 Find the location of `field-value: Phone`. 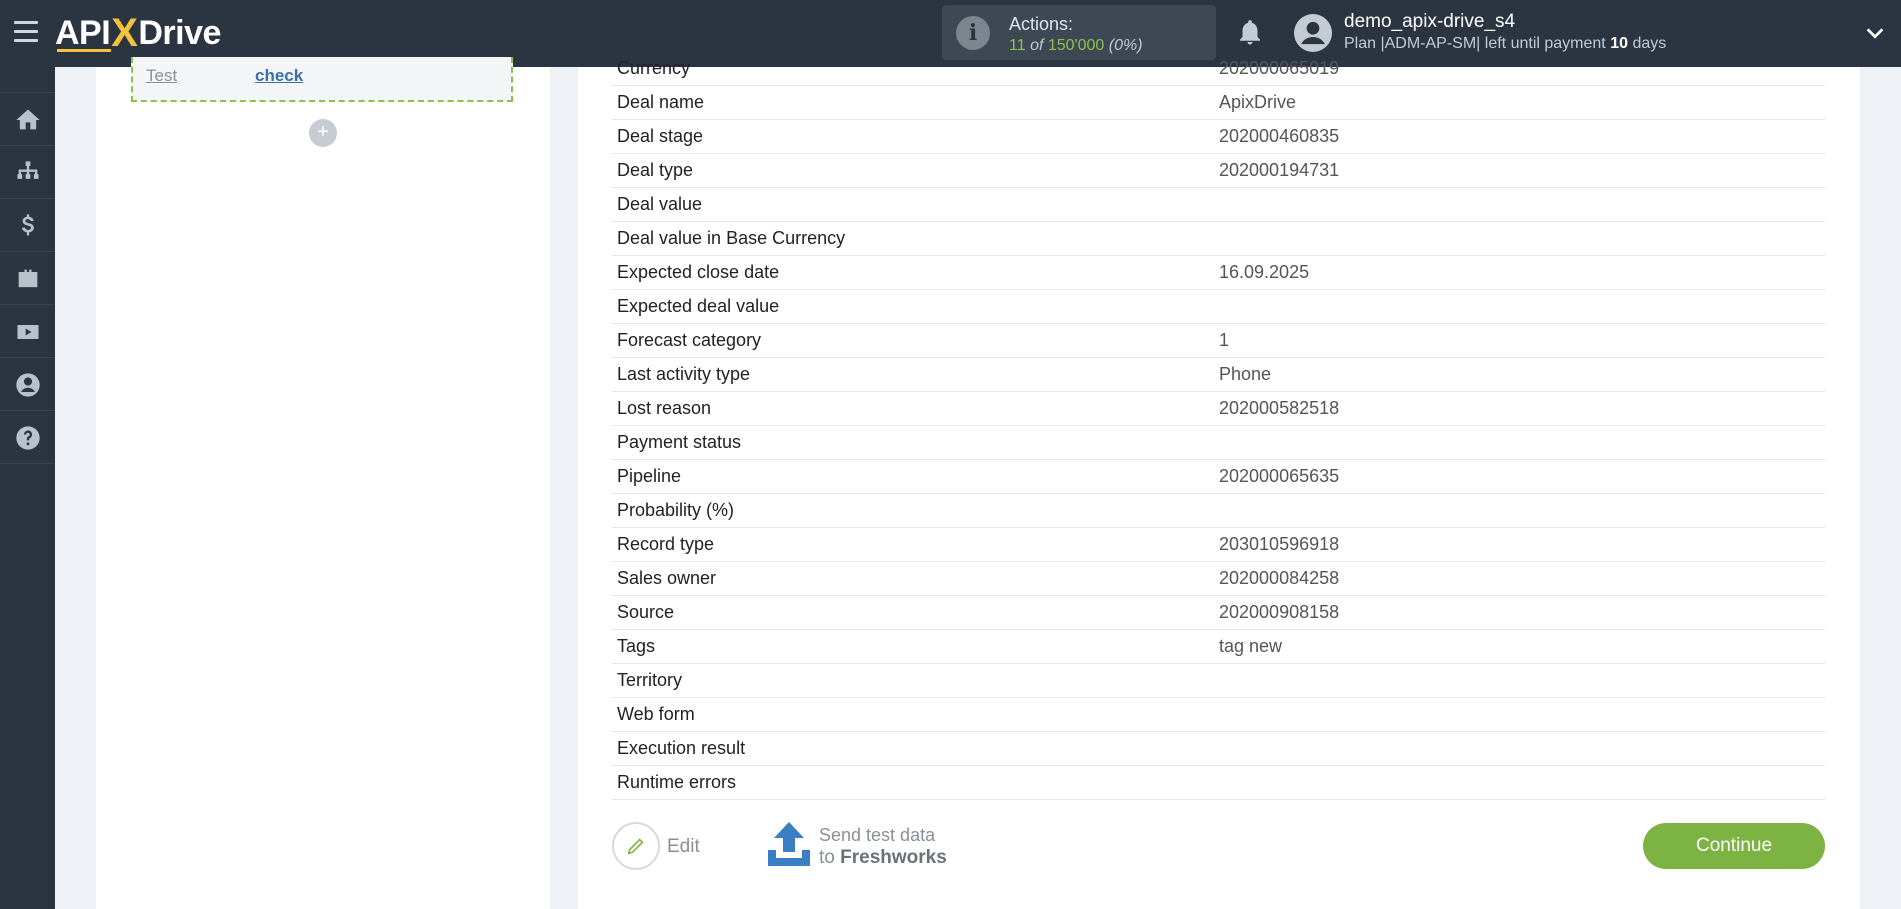

field-value: Phone is located at coordinates (1245, 374).